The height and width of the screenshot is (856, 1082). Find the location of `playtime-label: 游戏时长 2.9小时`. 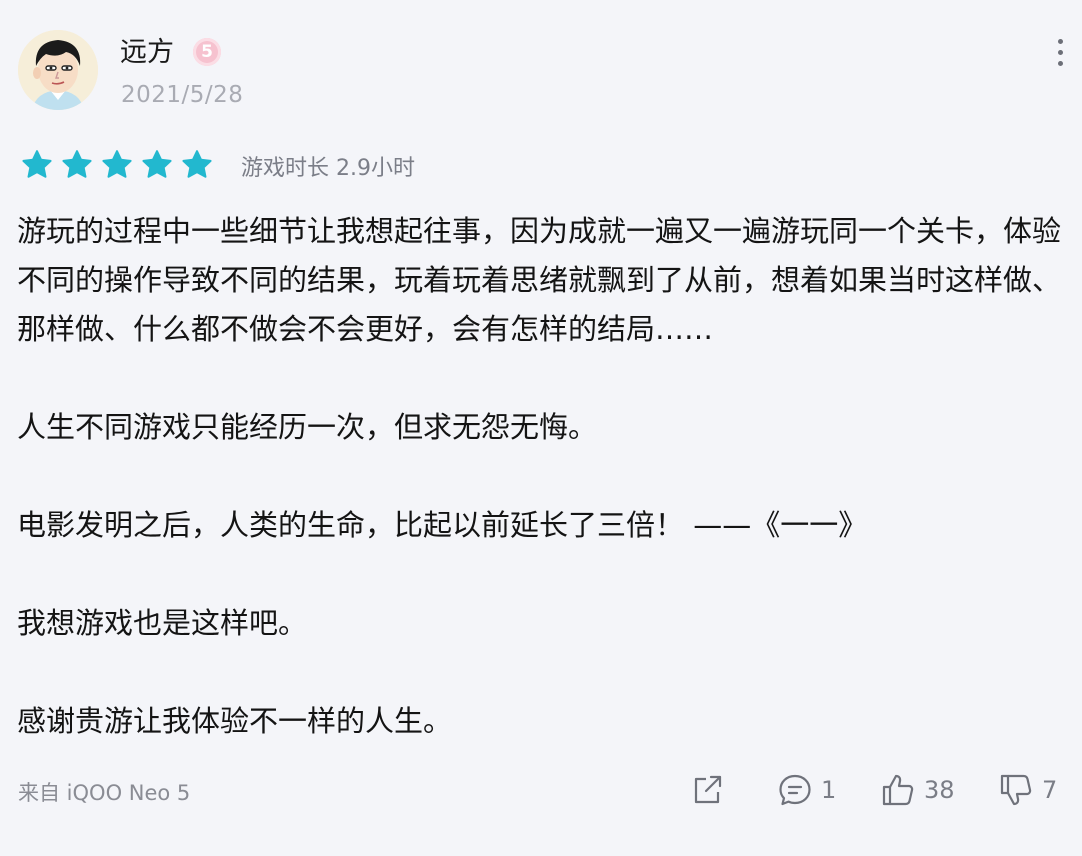

playtime-label: 游戏时长 2.9小时 is located at coordinates (328, 168).